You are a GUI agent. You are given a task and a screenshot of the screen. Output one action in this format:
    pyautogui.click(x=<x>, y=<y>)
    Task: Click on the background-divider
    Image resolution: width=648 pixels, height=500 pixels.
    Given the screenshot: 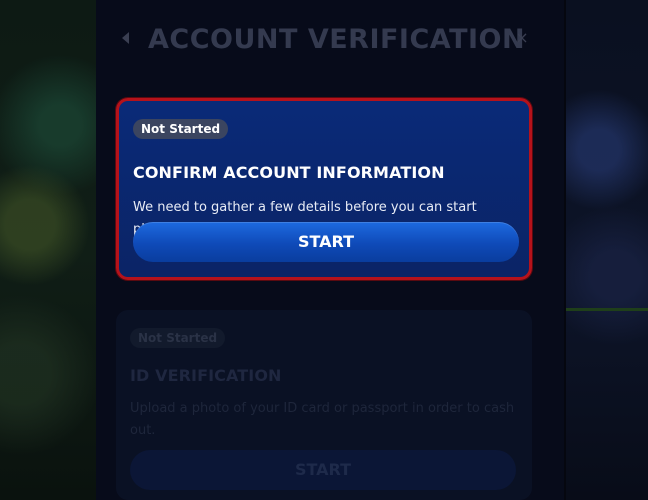 What is the action you would take?
    pyautogui.click(x=607, y=309)
    